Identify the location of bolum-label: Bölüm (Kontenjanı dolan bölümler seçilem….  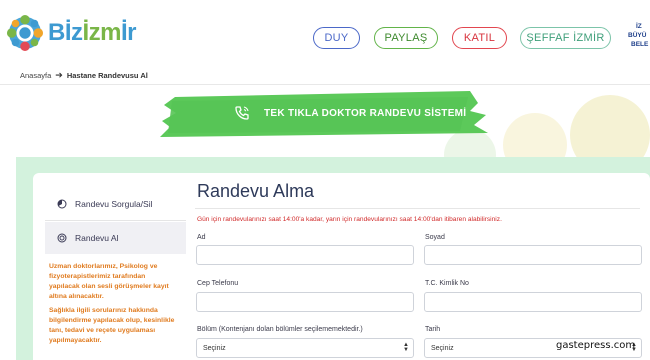
(280, 329).